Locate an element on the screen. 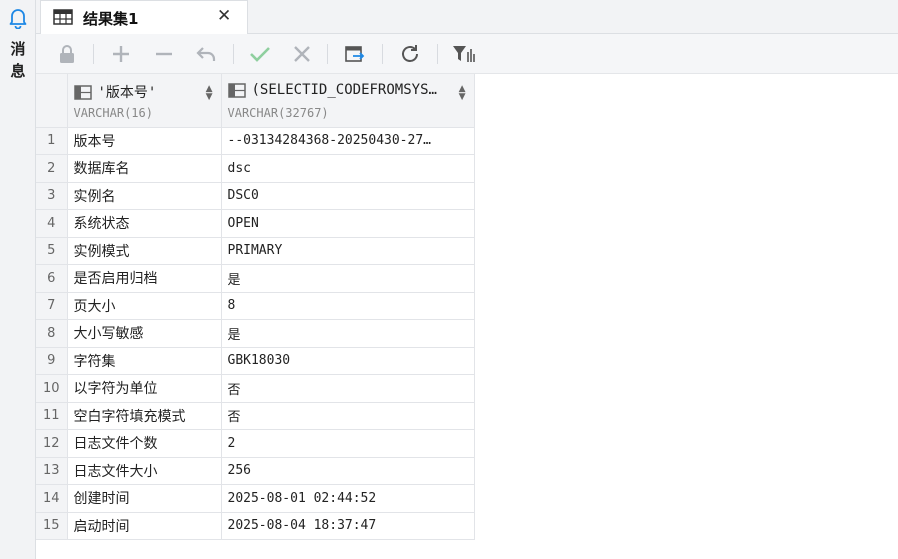 This screenshot has width=898, height=559. table-row: 8 大小写敏感是 is located at coordinates (255, 333).